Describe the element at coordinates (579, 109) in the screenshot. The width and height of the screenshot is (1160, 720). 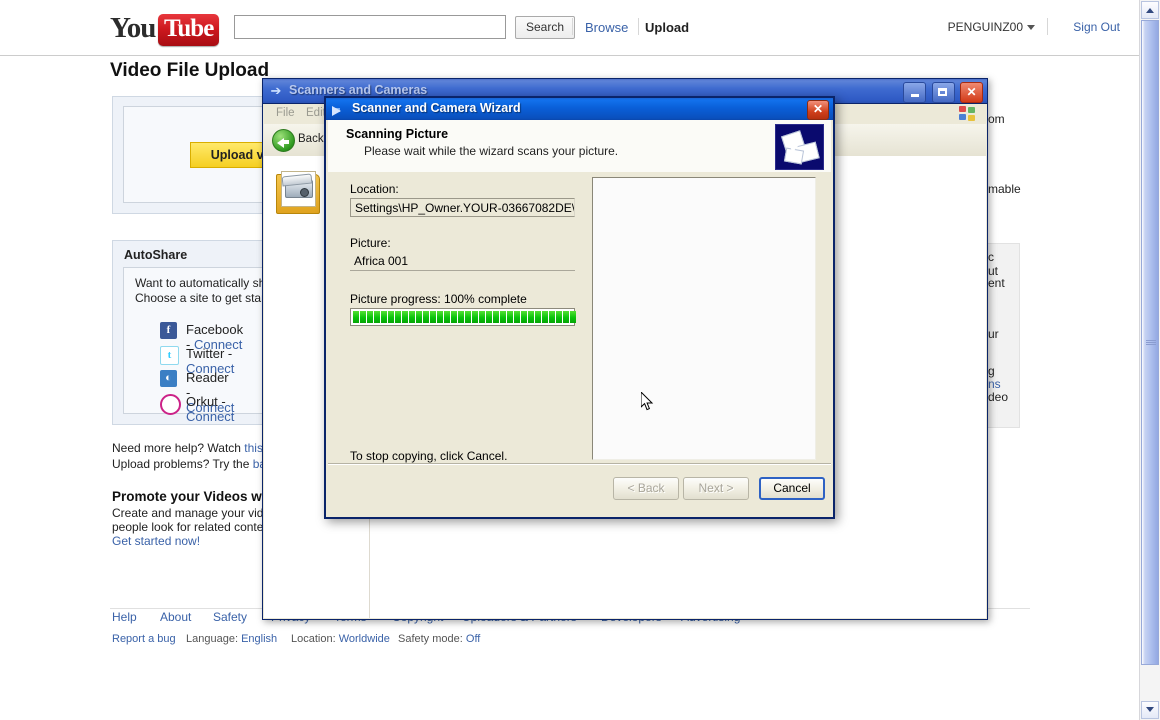
I see `wizard-titlebar: Scanner and Camera Wizard ✕` at that location.